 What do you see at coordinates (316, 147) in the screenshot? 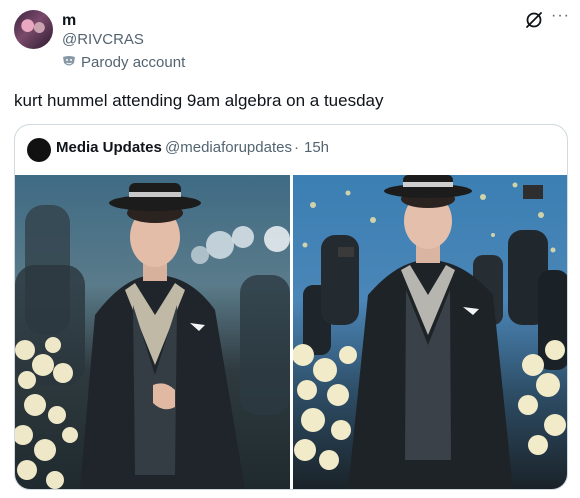
I see `quoted-tweet-time: 15h` at bounding box center [316, 147].